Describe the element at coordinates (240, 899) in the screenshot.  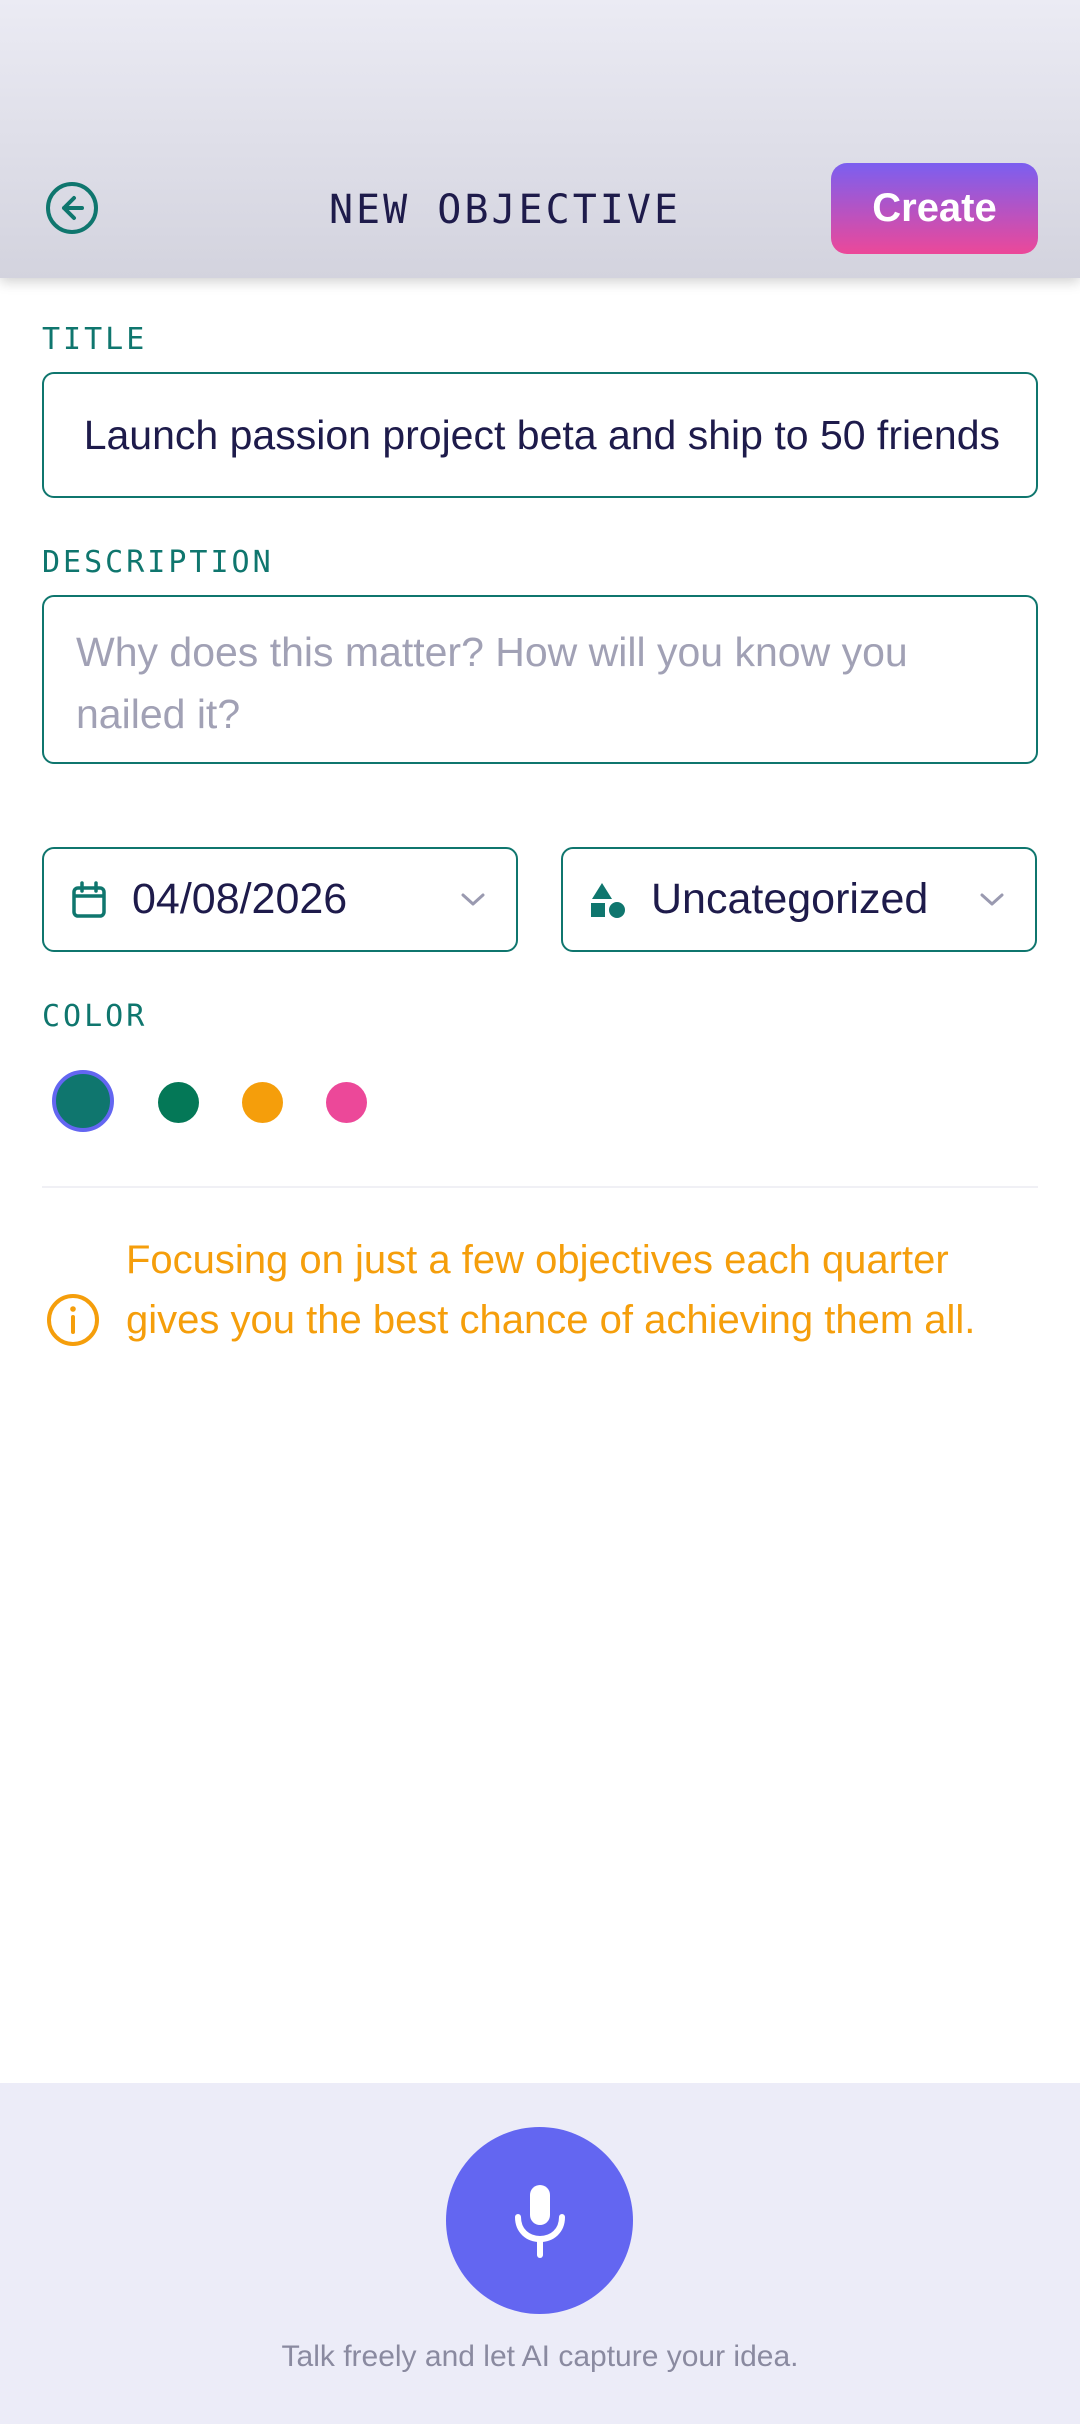
I see `date-value: 04/08/2026` at that location.